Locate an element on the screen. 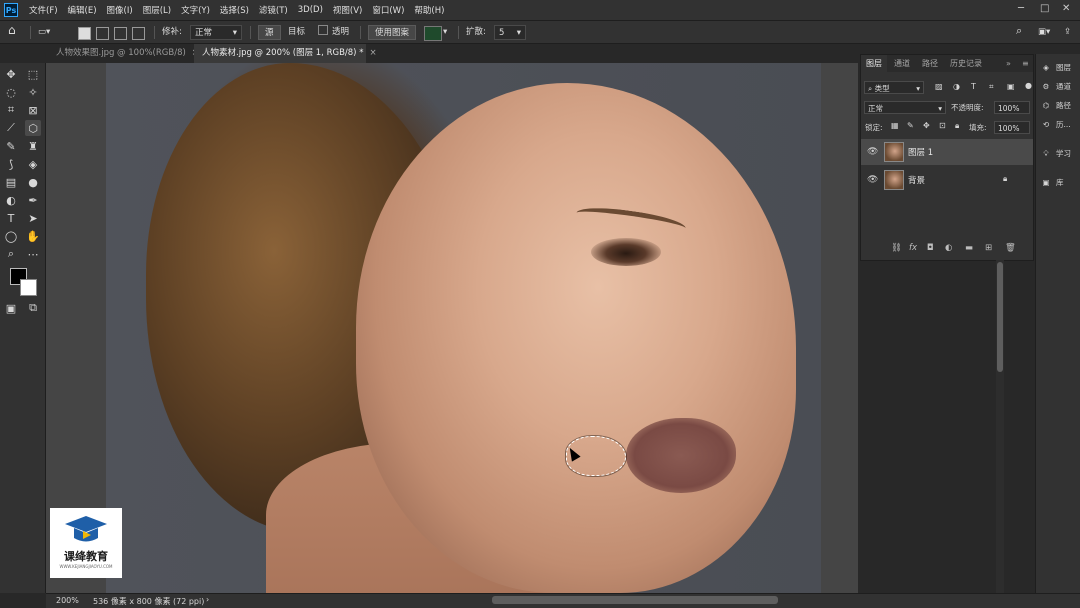 The image size is (1080, 608). magic-wand-icon: ✧ is located at coordinates (33, 92).